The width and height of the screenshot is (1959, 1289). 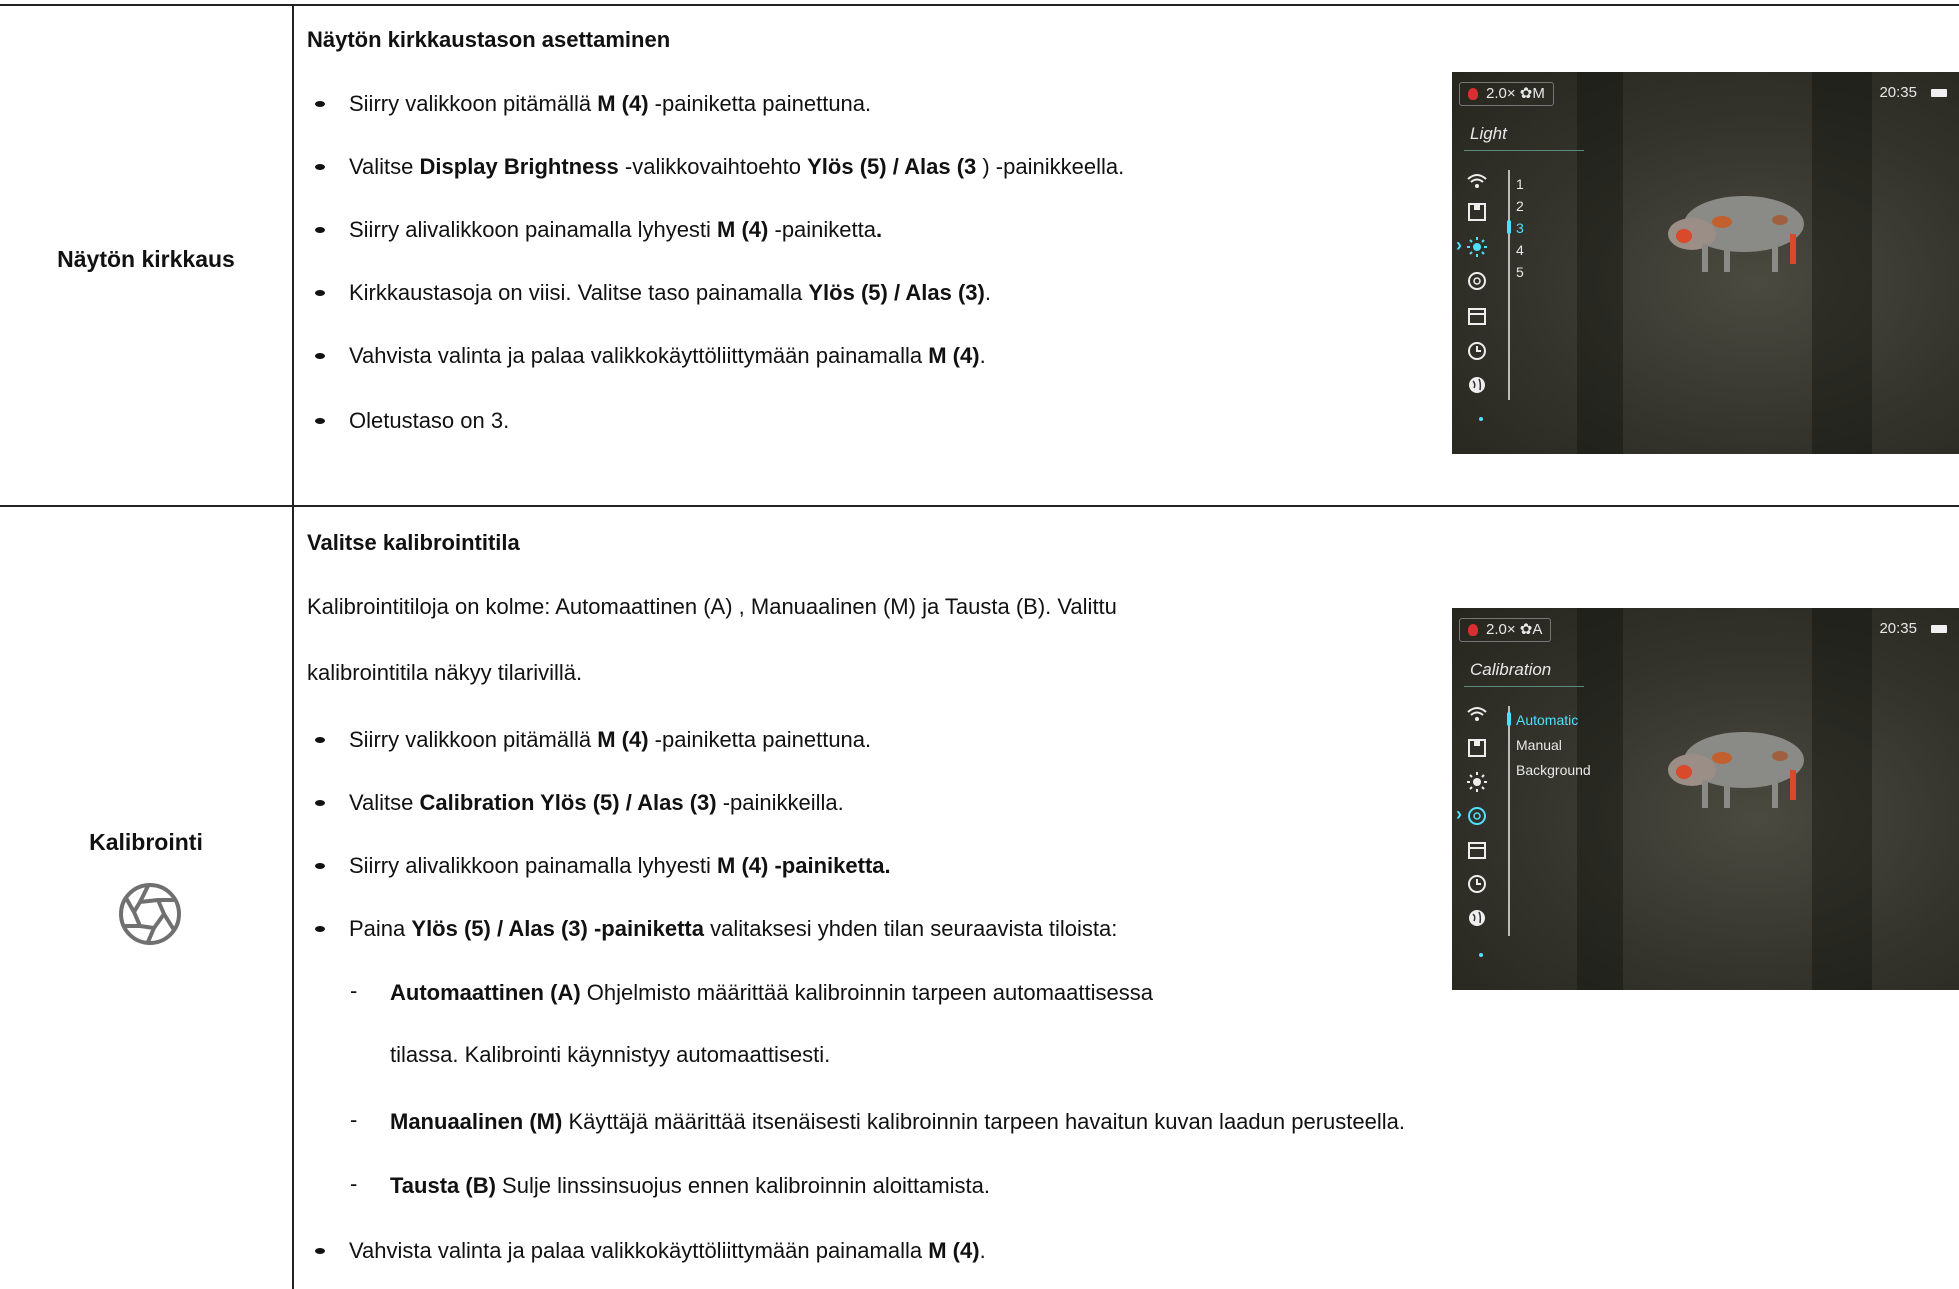 I want to click on device-screenshot-brightness: 2.0× ✿M 20:35 Light › 1 2 3 4 5, so click(x=1705, y=263).